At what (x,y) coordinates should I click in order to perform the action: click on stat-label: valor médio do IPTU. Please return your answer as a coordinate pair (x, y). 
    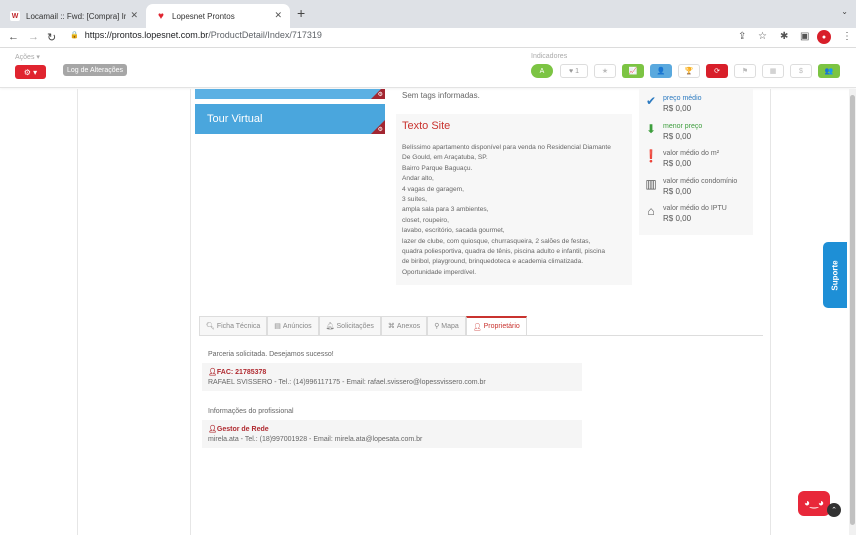
    Looking at the image, I should click on (695, 208).